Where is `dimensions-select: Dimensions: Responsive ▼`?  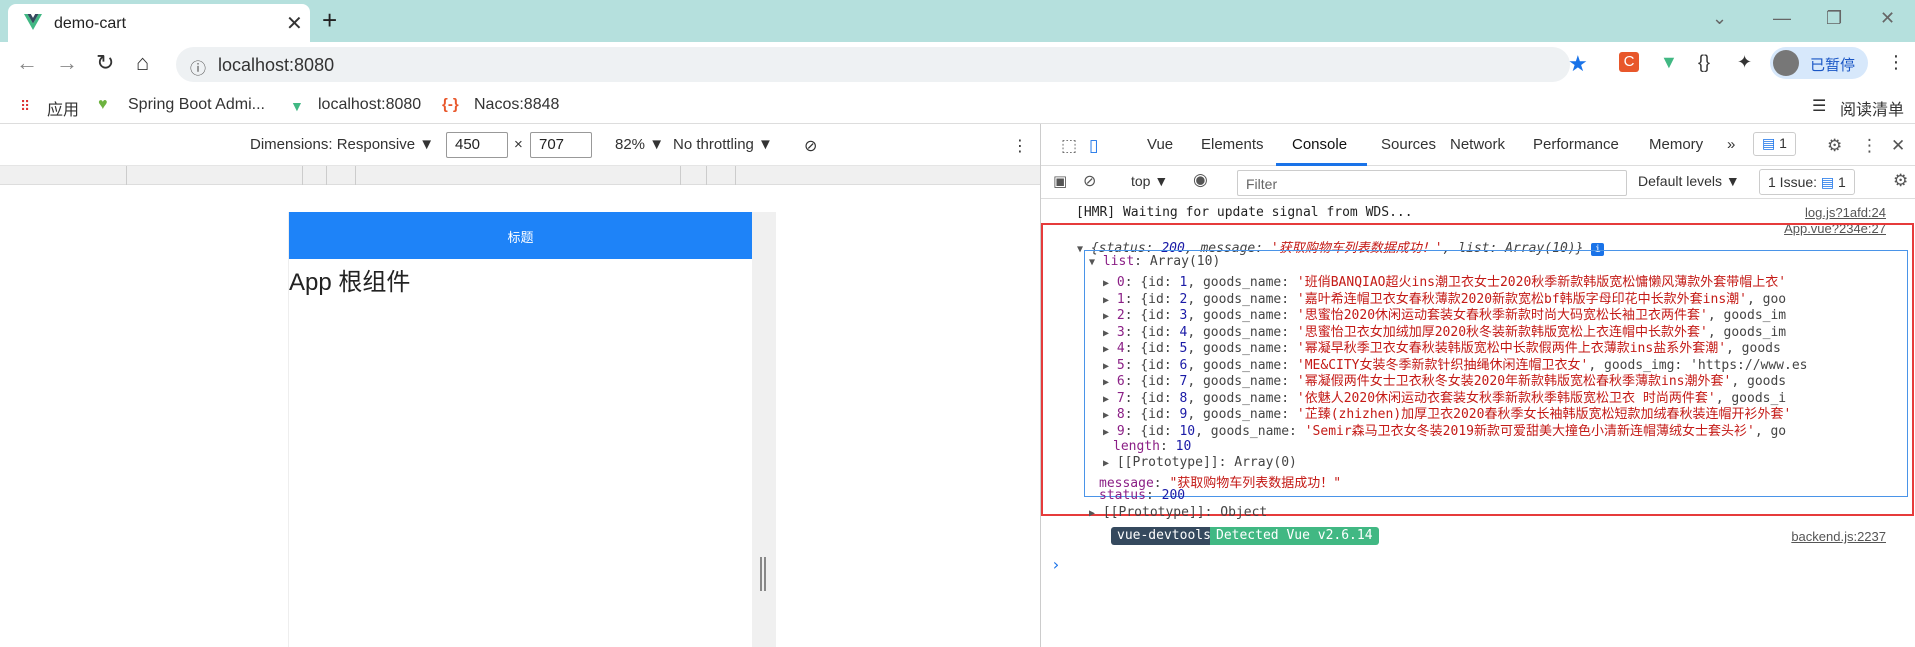 dimensions-select: Dimensions: Responsive ▼ is located at coordinates (342, 144).